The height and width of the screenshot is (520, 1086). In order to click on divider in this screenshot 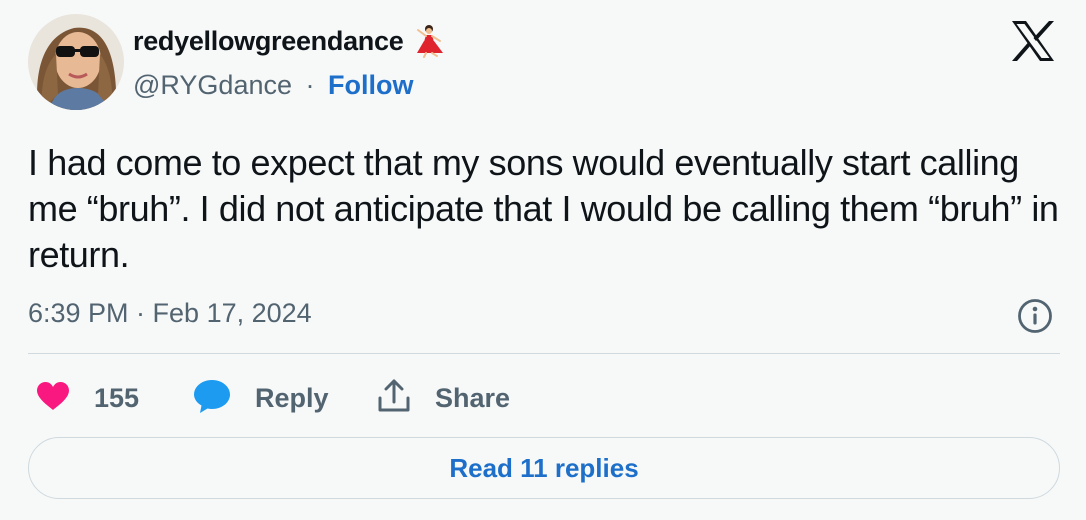, I will do `click(544, 353)`.